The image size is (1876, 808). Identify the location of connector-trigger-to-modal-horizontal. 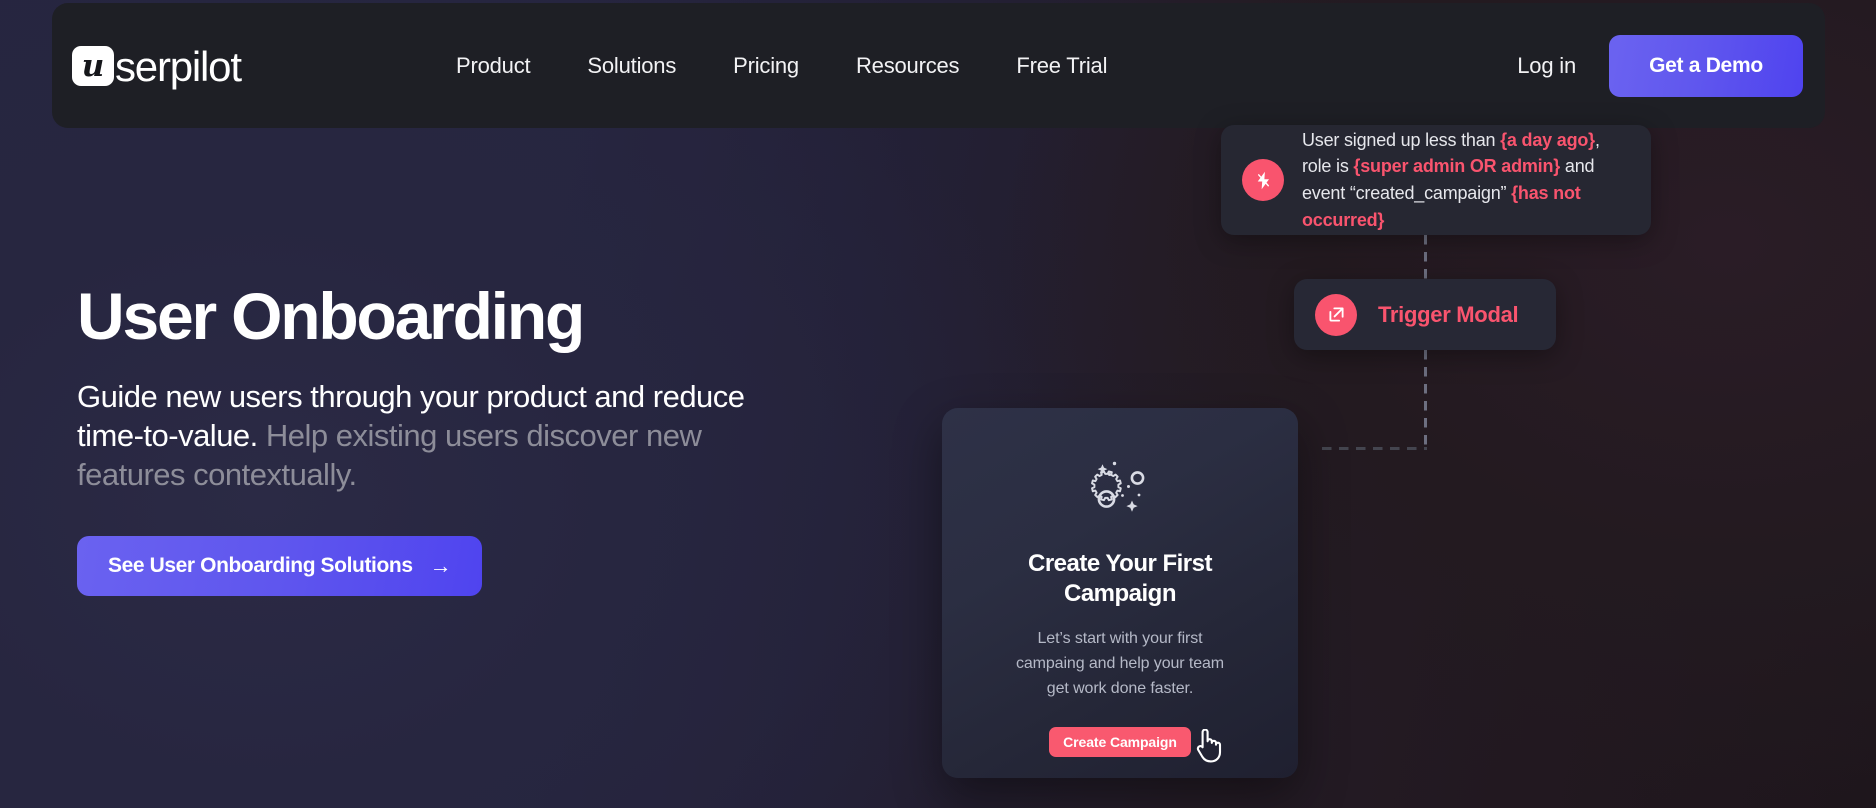
(1374, 448).